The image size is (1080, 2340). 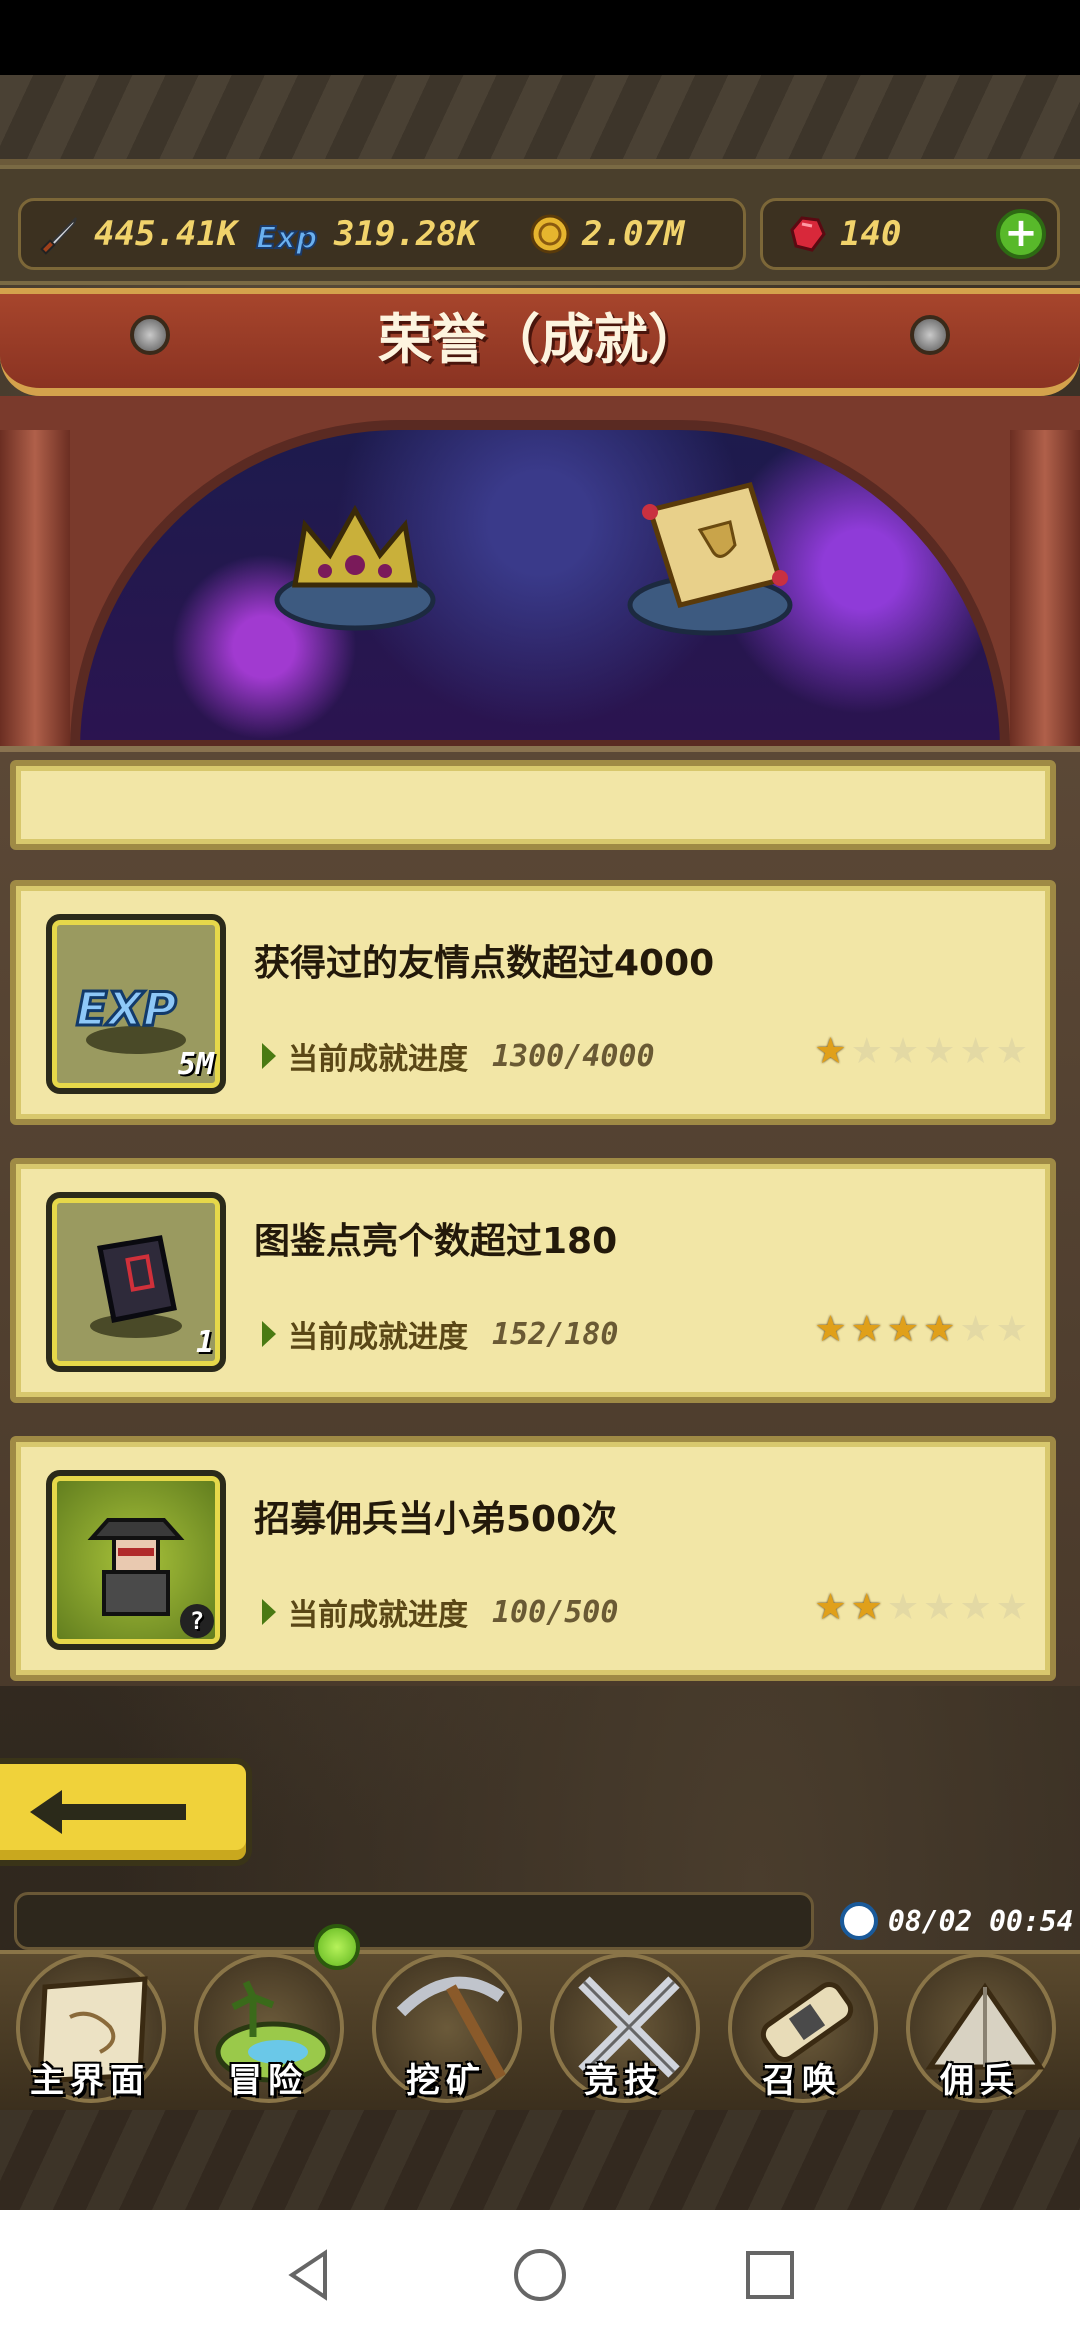 I want to click on progress-row: 当前成就进度 1300/4000, so click(x=458, y=1056).